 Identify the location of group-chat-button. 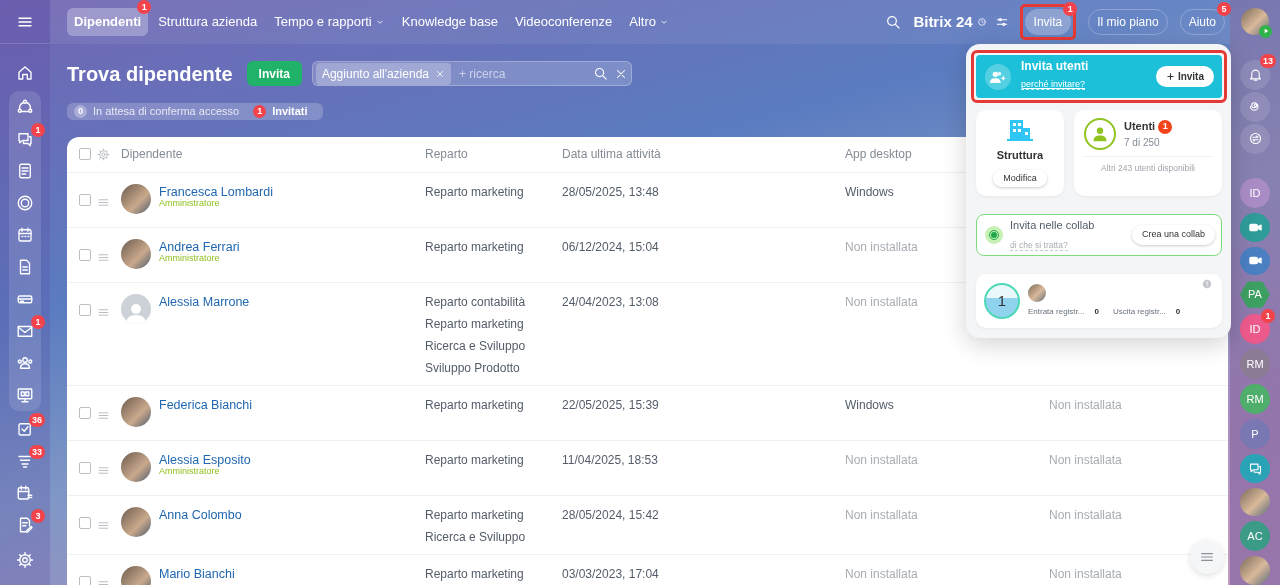
(1255, 468).